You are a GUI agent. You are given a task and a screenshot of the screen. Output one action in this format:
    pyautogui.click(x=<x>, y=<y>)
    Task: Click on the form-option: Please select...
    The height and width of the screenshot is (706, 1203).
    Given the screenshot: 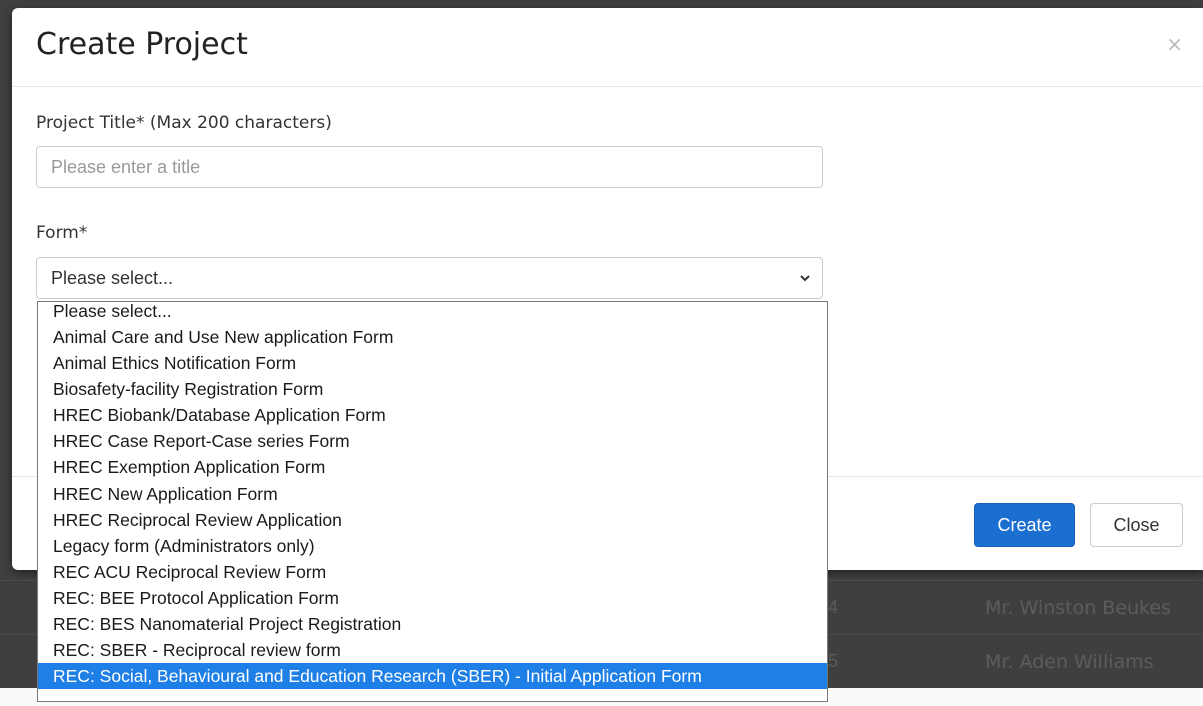 What is the action you would take?
    pyautogui.click(x=432, y=313)
    